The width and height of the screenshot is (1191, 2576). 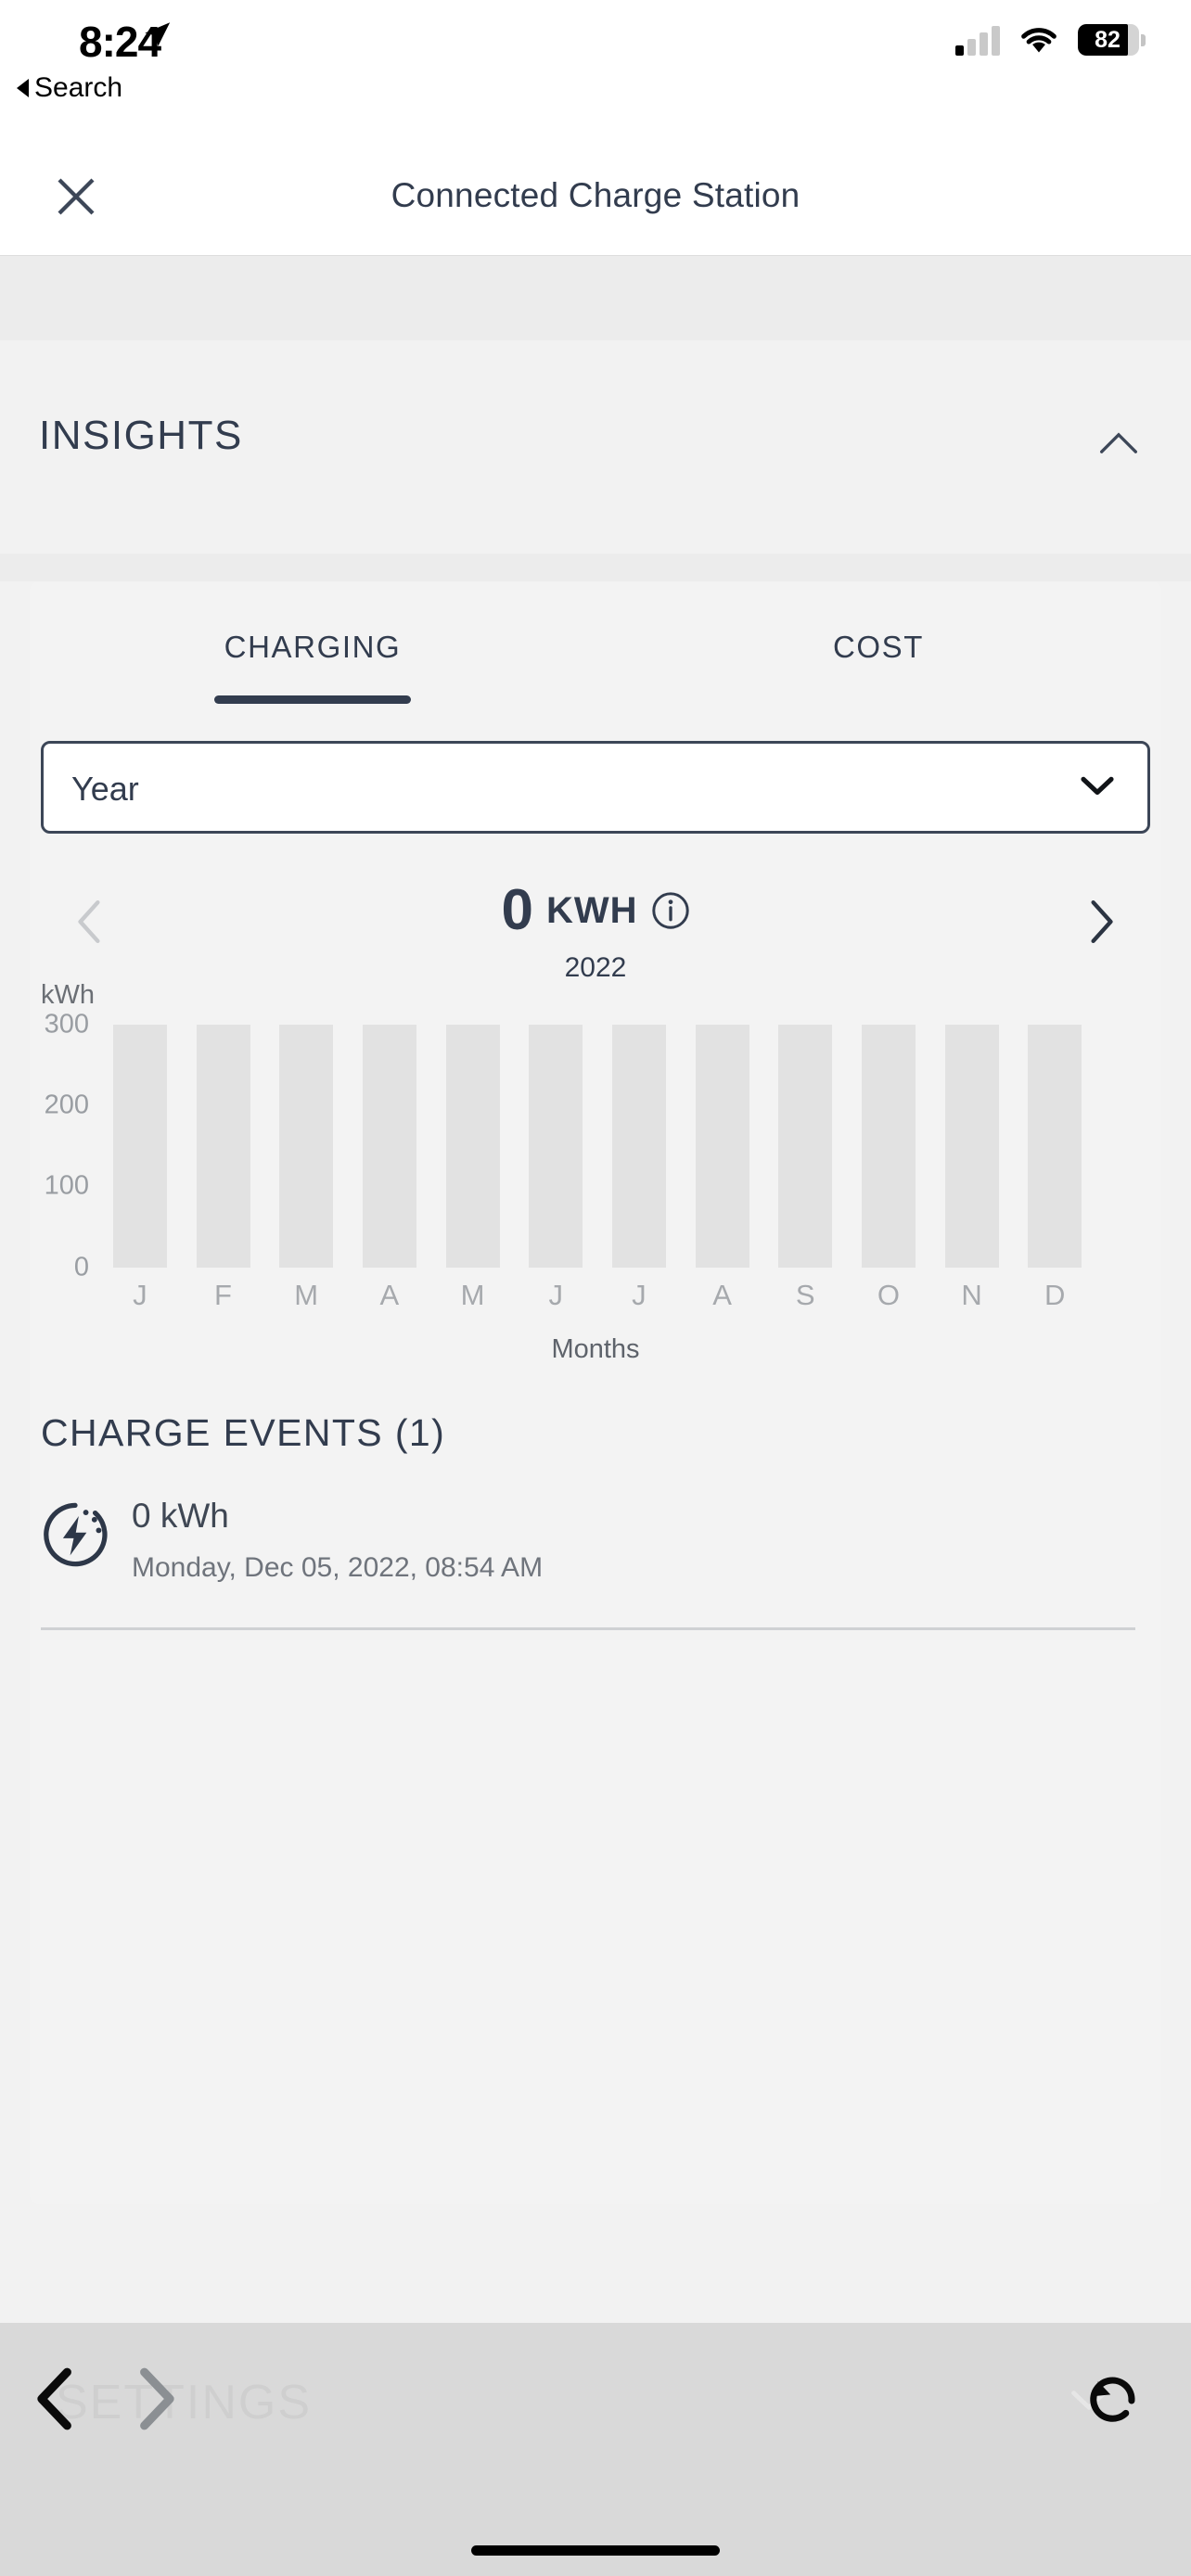 I want to click on chart-y-tick: 200, so click(x=66, y=1105).